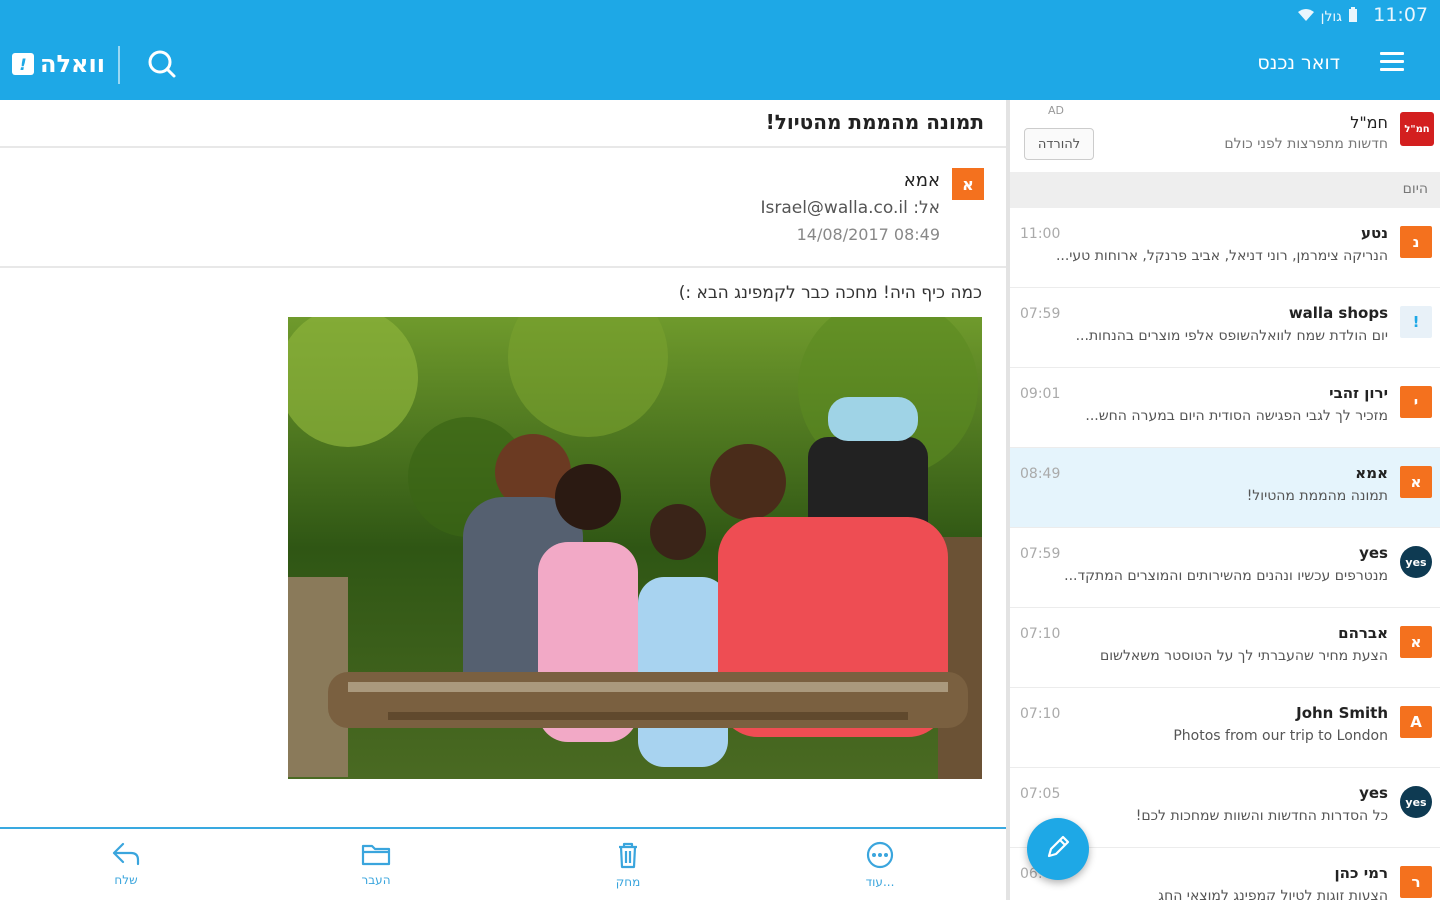 The height and width of the screenshot is (900, 1440). What do you see at coordinates (1040, 794) in the screenshot?
I see `message-time: 07:05` at bounding box center [1040, 794].